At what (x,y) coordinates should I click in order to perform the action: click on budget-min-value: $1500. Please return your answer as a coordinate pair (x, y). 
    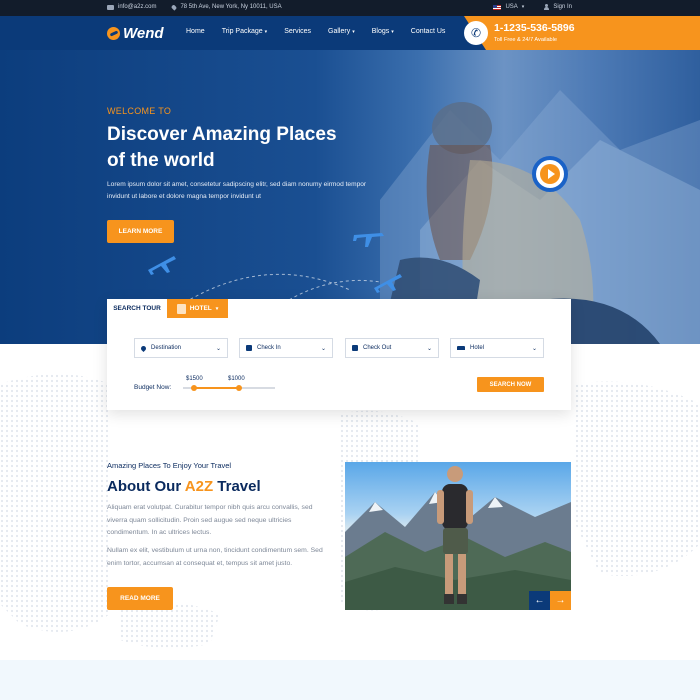
    Looking at the image, I should click on (194, 379).